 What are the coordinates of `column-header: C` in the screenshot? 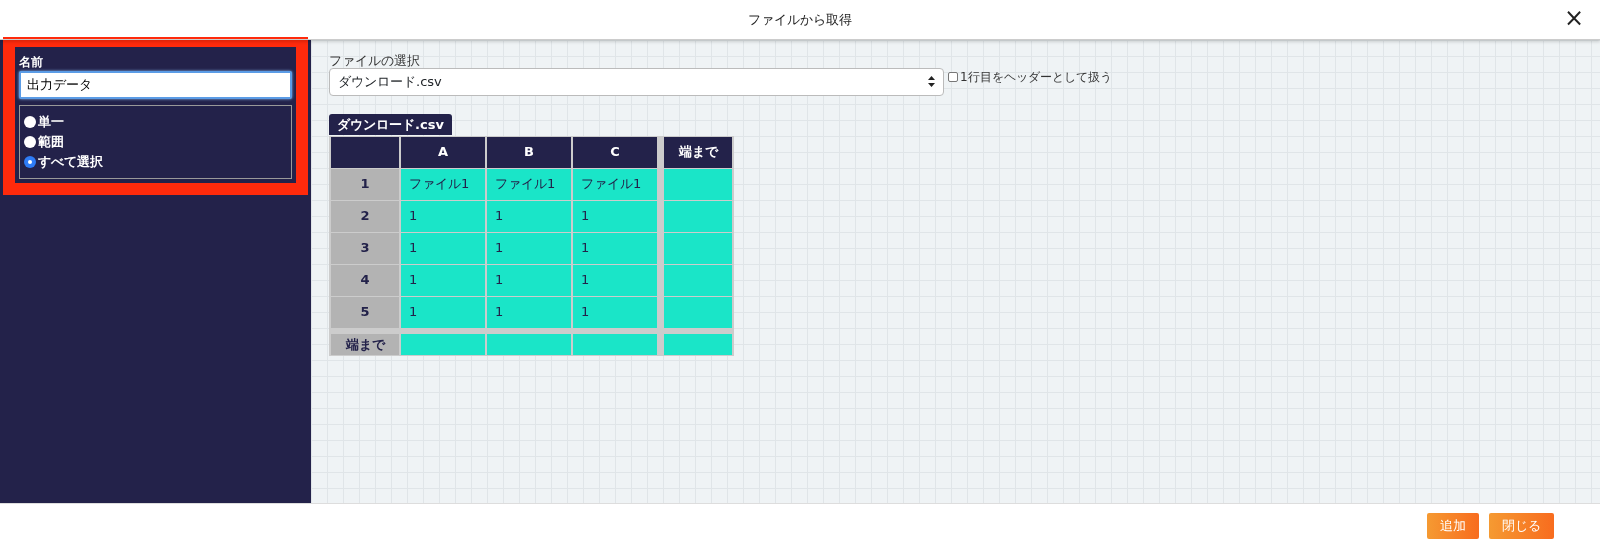 It's located at (615, 152).